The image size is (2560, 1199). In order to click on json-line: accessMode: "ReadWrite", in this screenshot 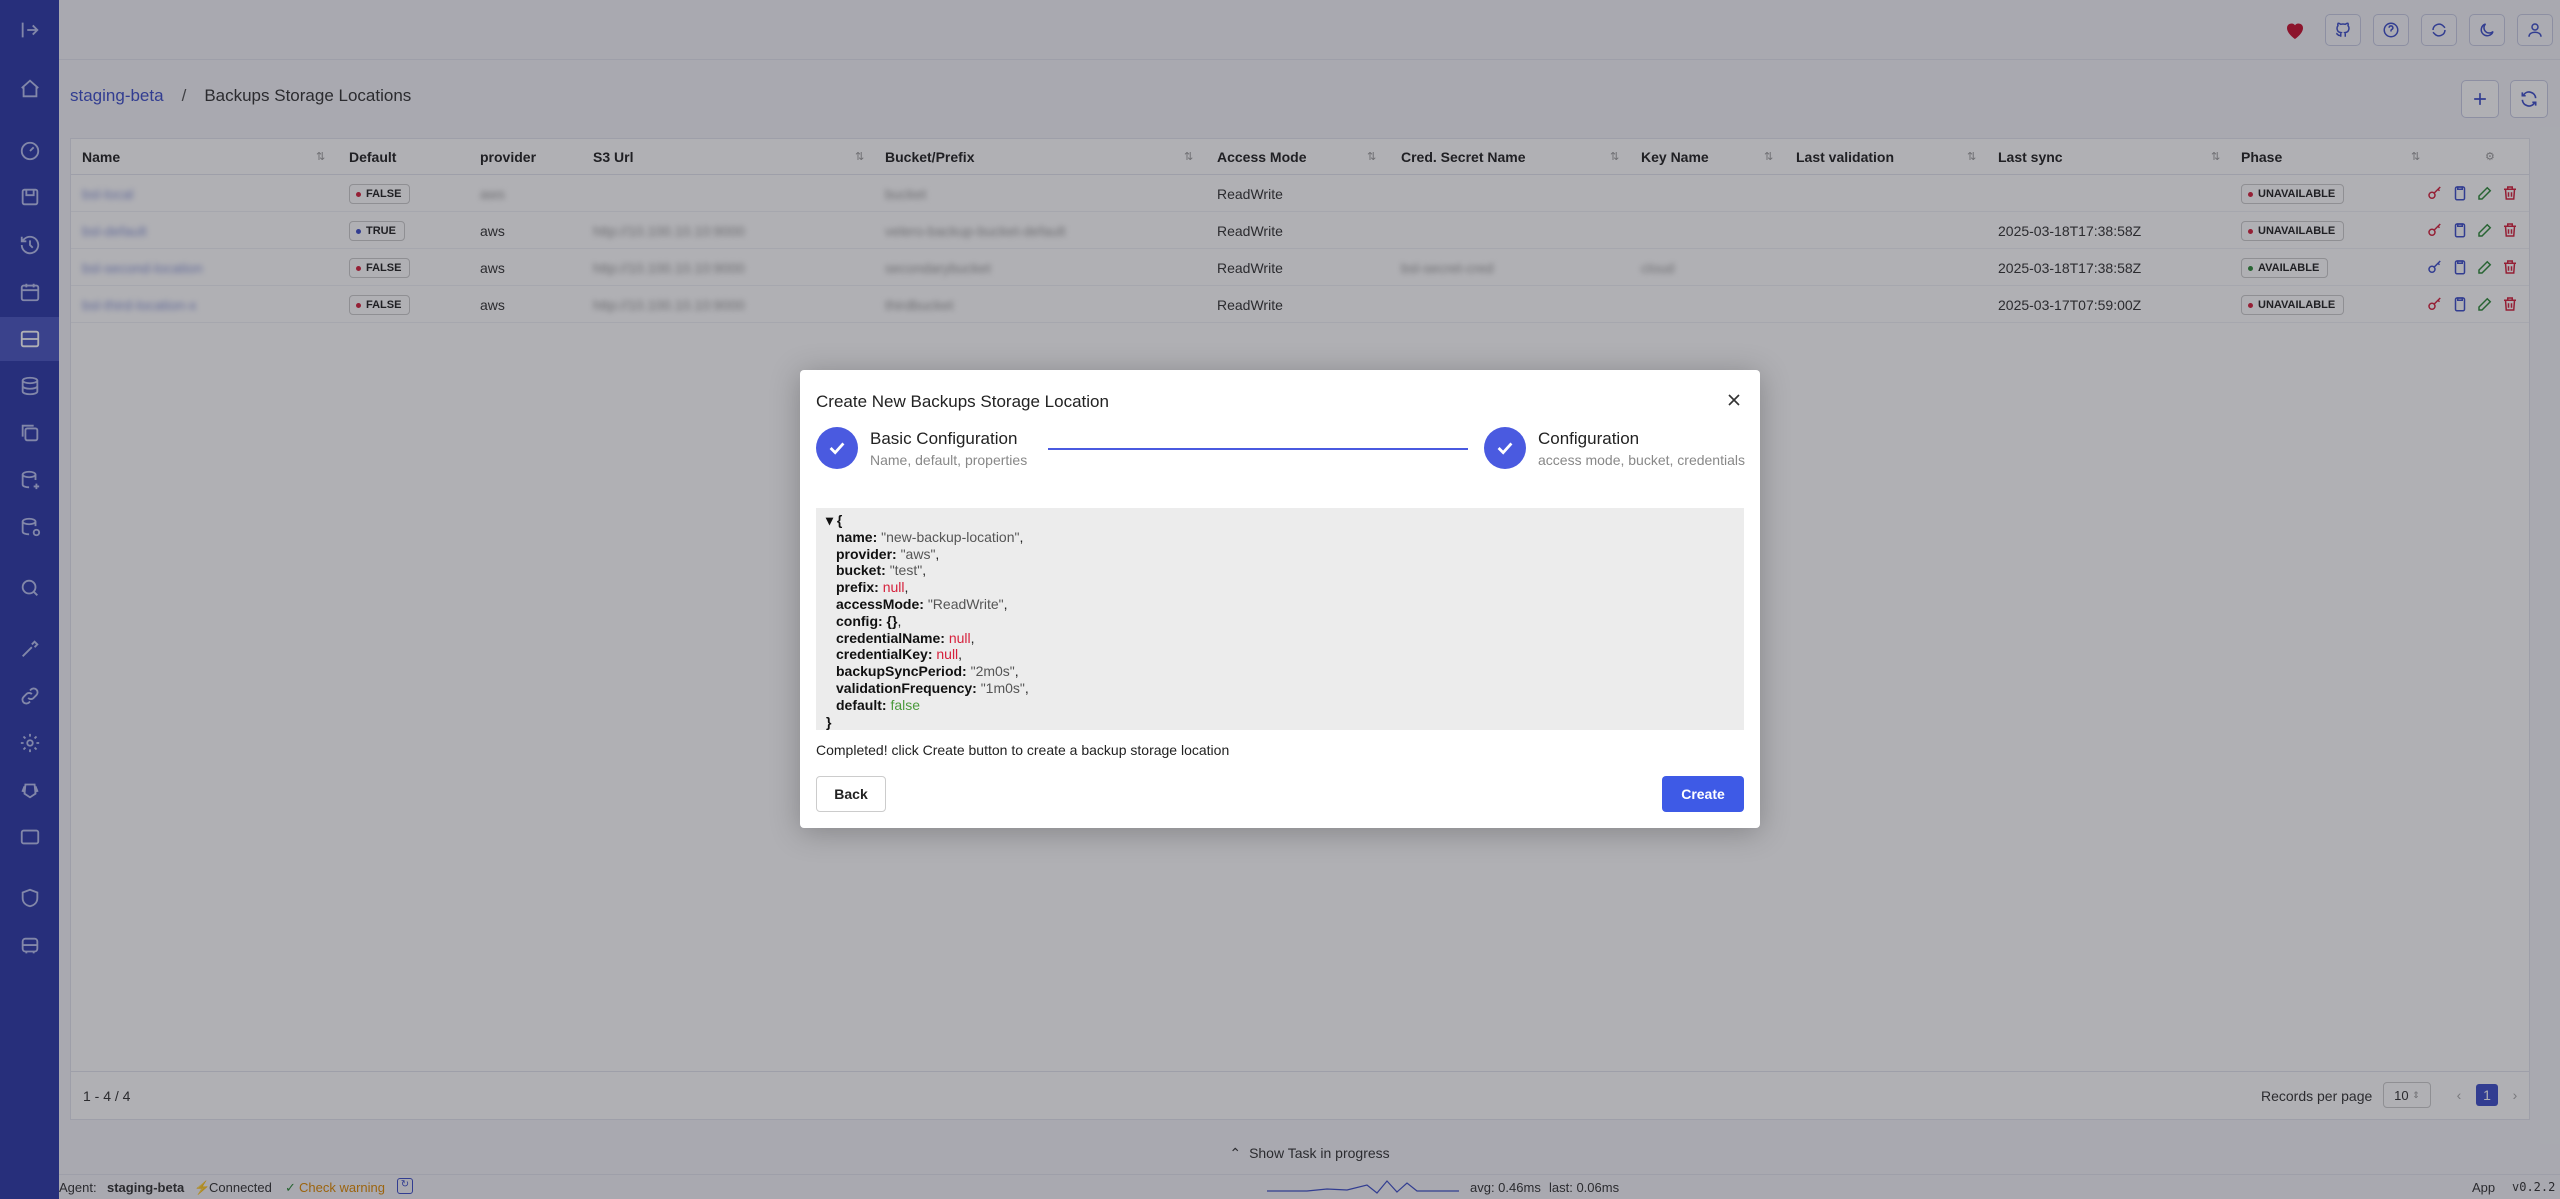, I will do `click(1285, 604)`.